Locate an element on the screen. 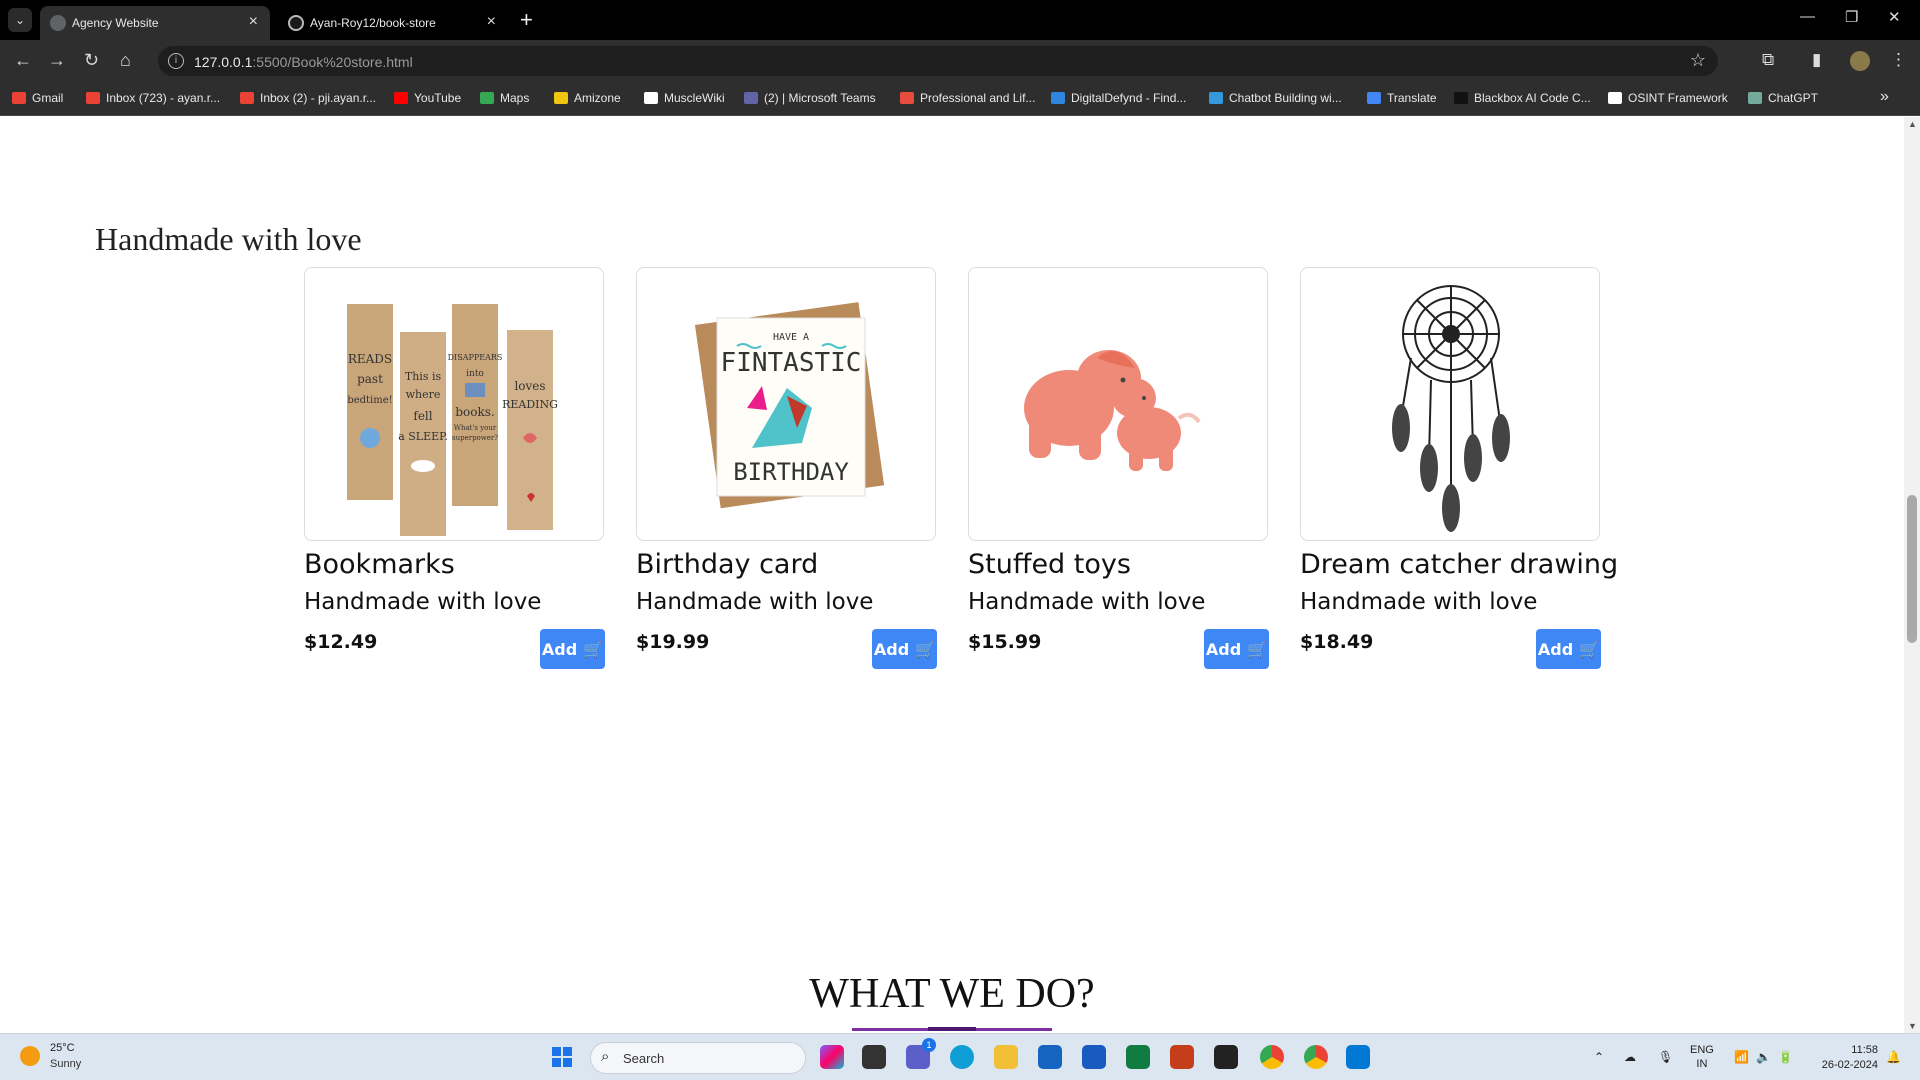  volume-icon: 🔈 is located at coordinates (1763, 1057).